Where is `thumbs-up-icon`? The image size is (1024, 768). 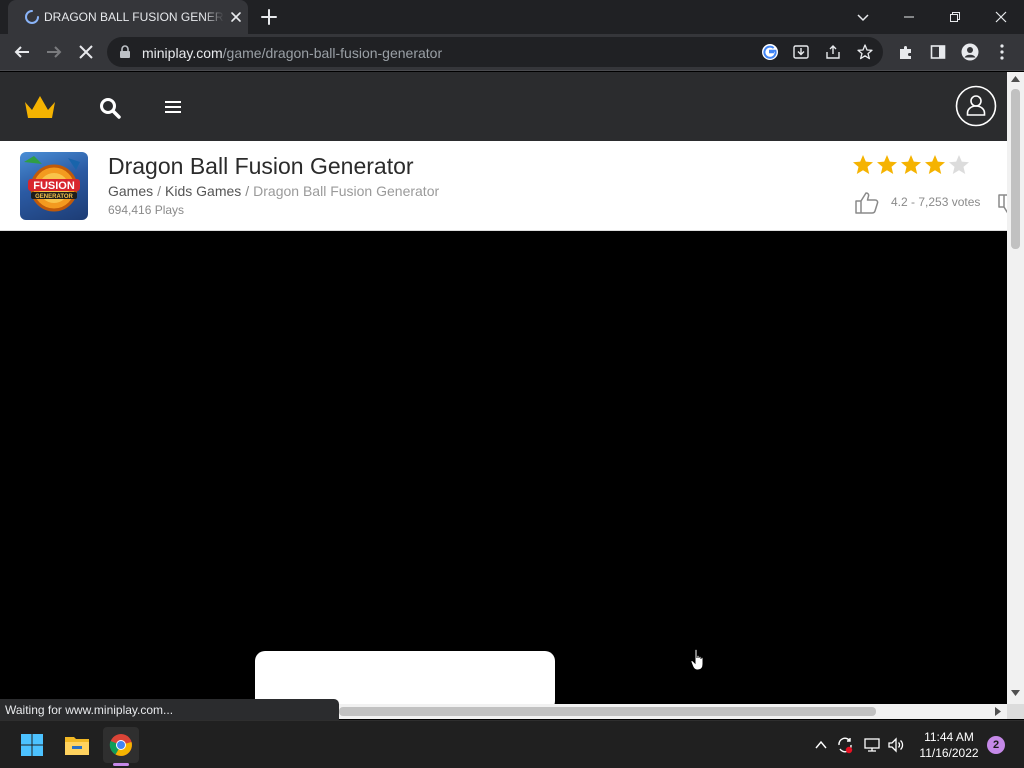
thumbs-up-icon is located at coordinates (867, 203).